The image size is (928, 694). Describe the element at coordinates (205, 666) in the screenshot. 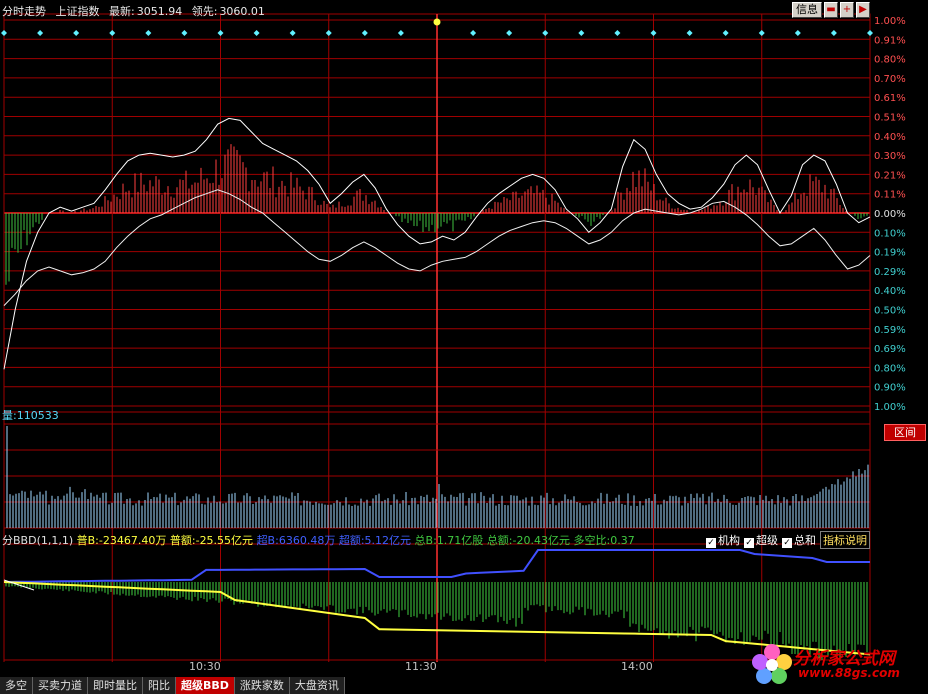

I see `time-label: 10:30` at that location.